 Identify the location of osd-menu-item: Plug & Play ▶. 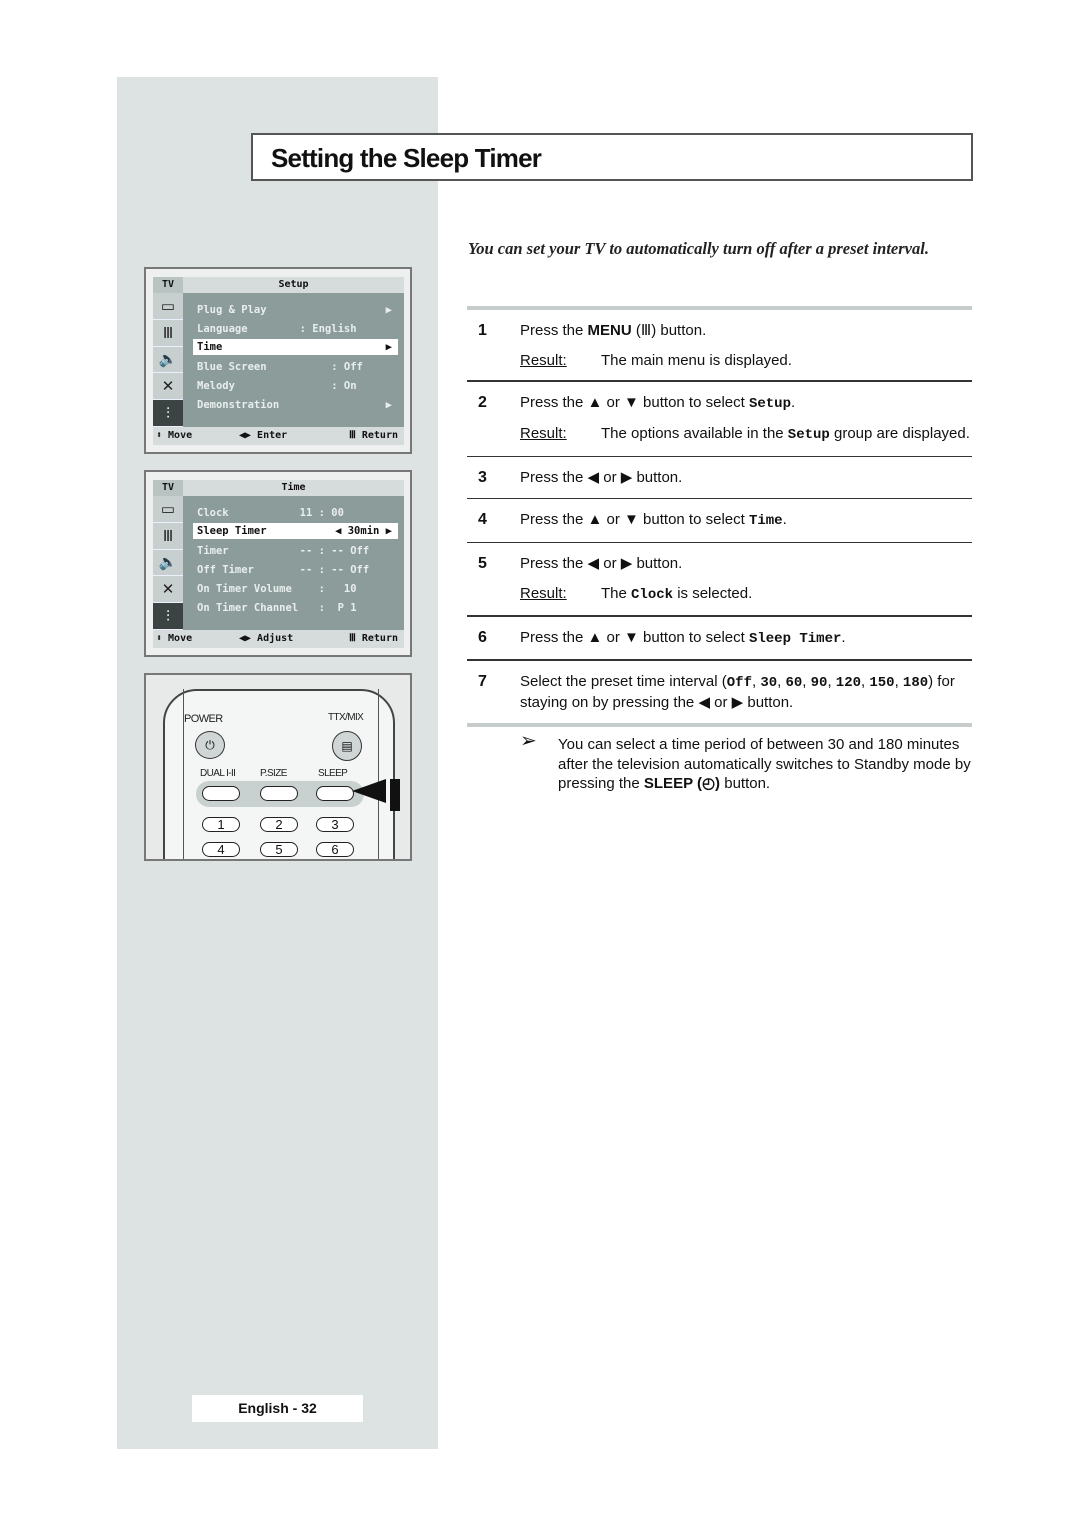
(295, 310).